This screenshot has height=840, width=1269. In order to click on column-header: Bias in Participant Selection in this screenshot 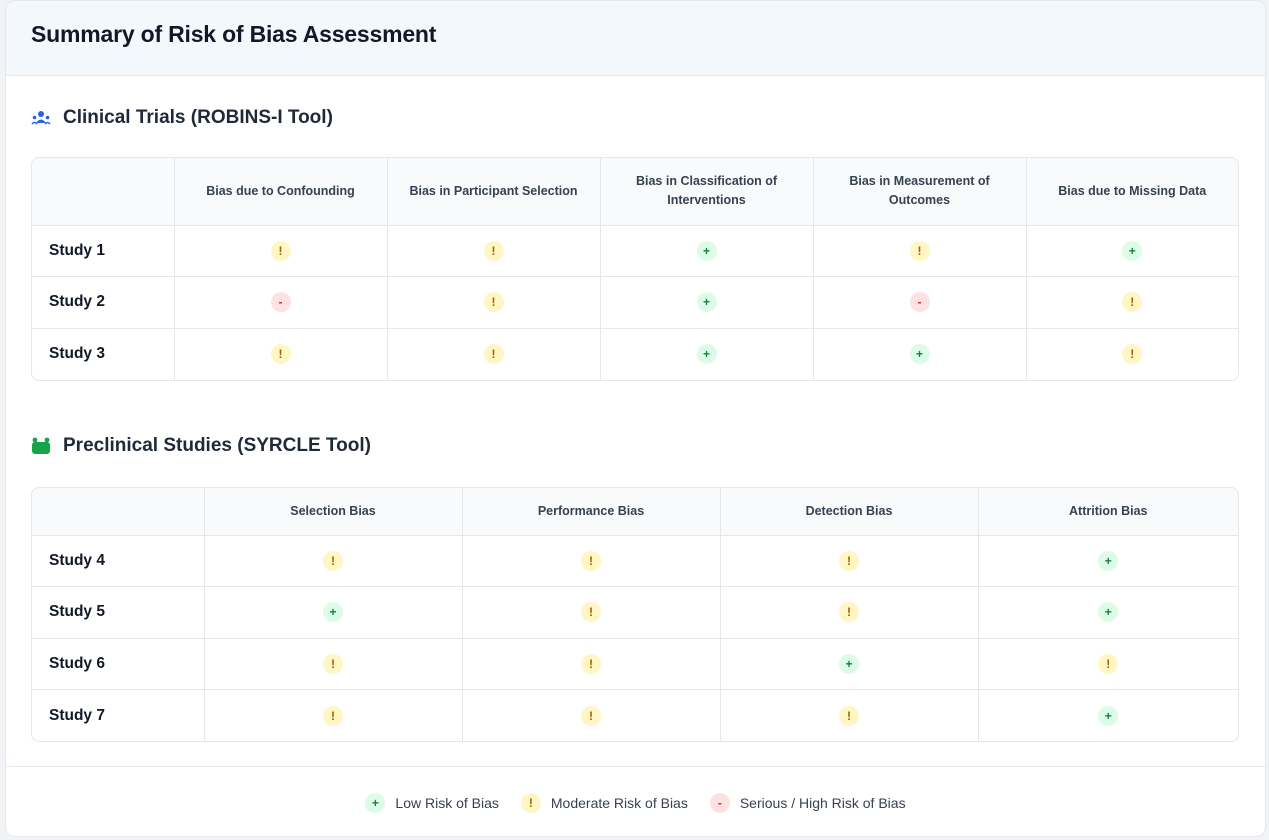, I will do `click(493, 192)`.